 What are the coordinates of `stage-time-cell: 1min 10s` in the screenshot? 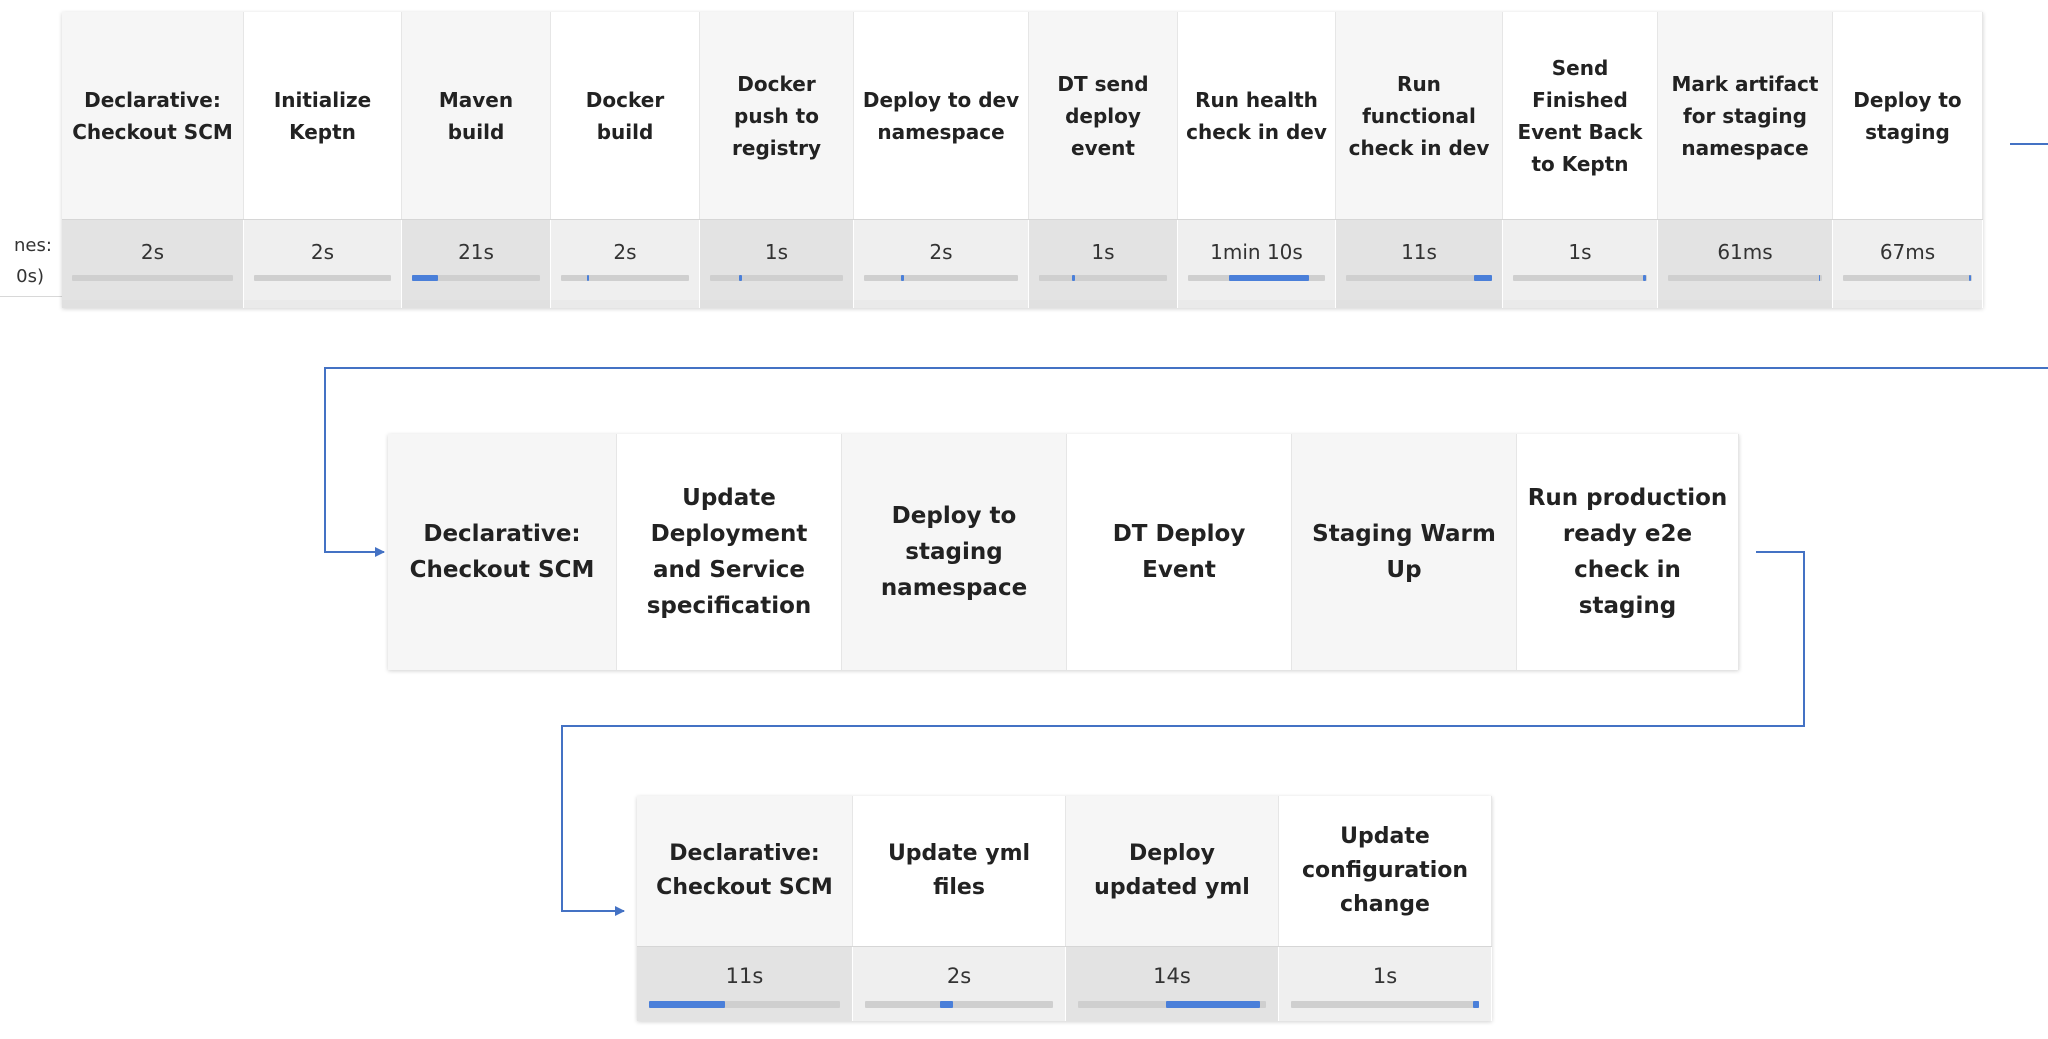 It's located at (1257, 260).